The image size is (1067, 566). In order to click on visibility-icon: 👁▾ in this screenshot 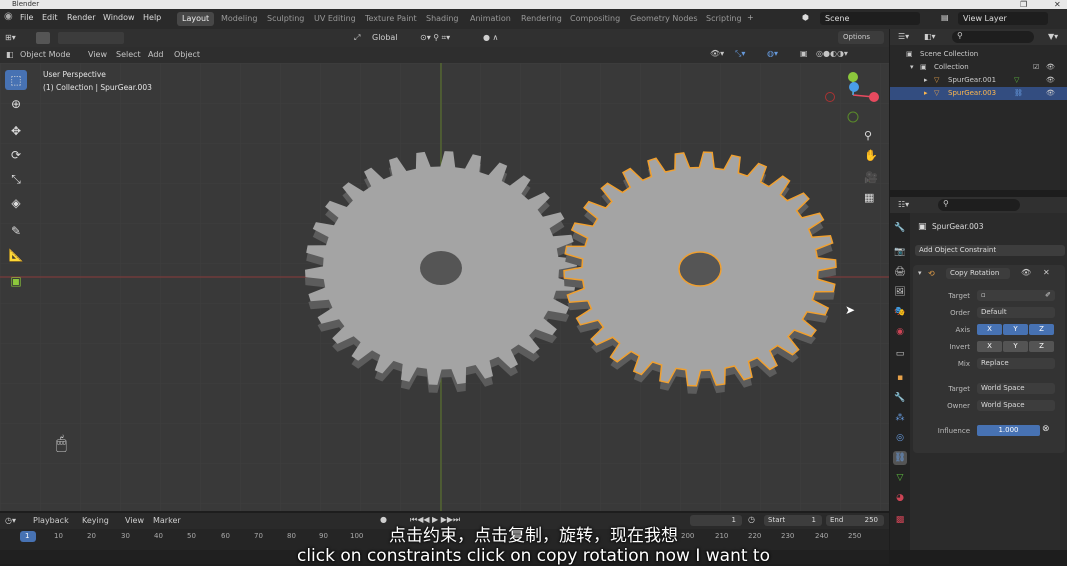, I will do `click(717, 53)`.